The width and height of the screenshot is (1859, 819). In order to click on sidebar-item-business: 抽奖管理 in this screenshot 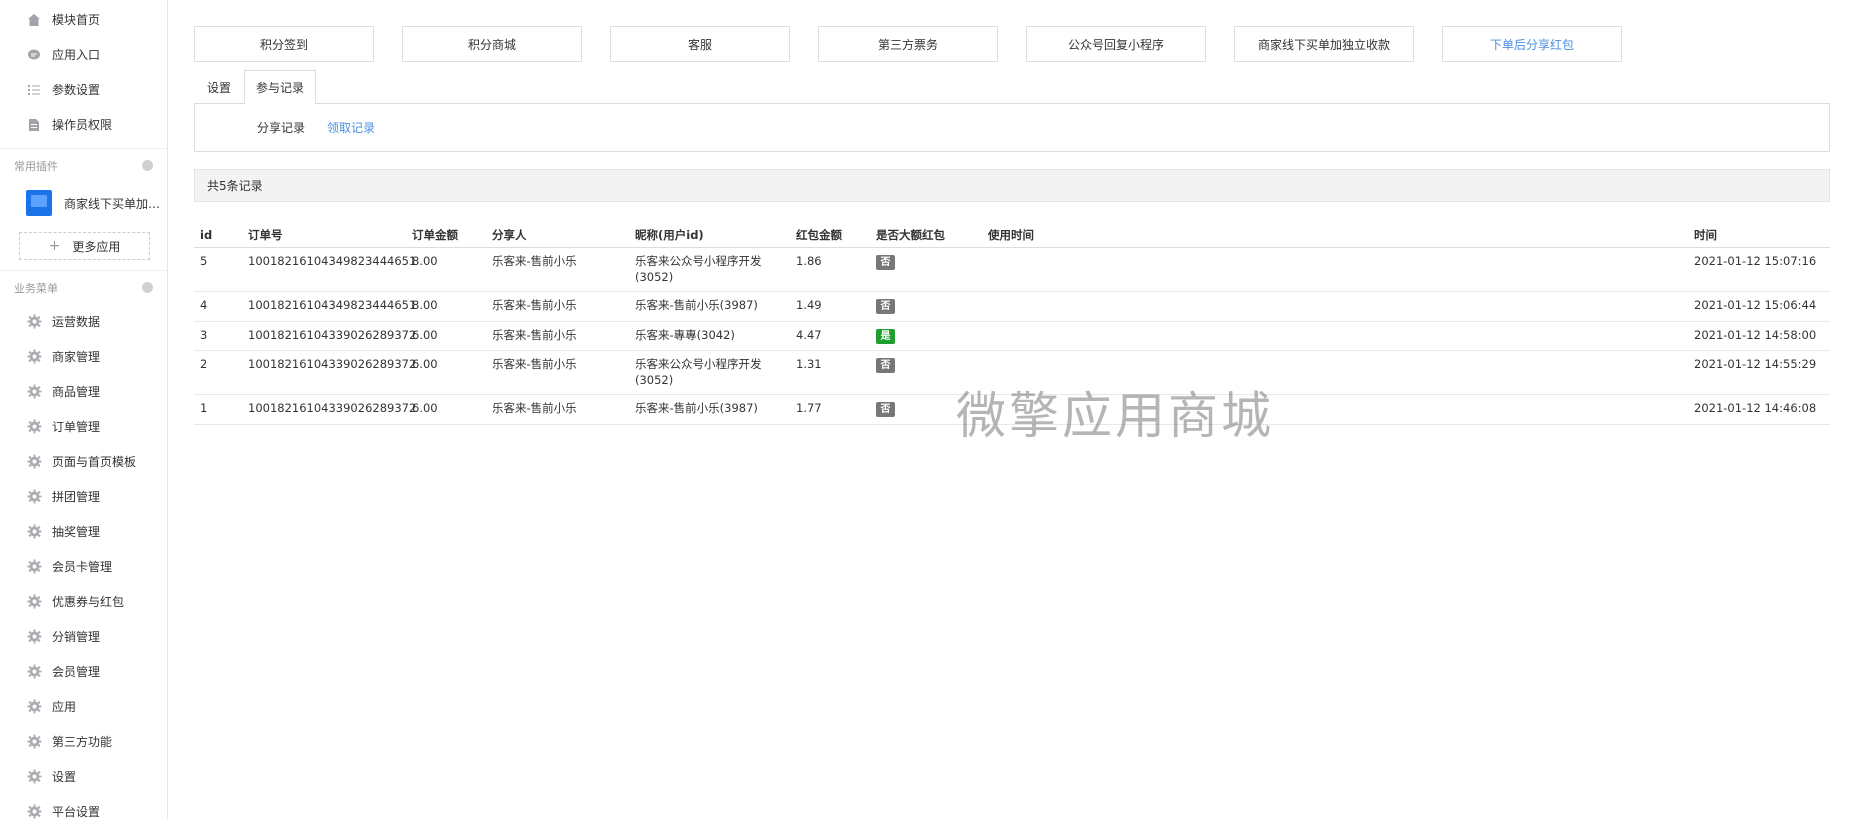, I will do `click(83, 531)`.